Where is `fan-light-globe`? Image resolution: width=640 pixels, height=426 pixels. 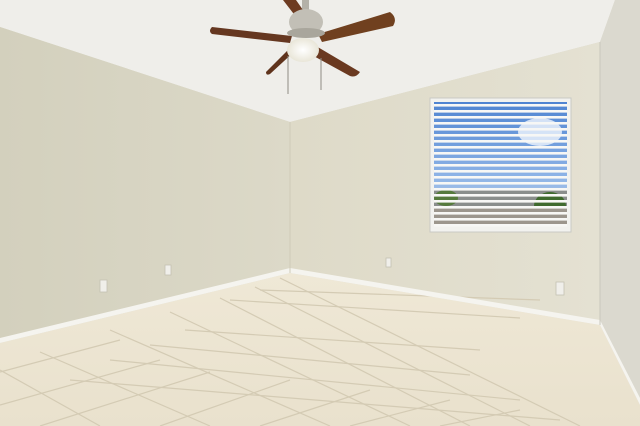 fan-light-globe is located at coordinates (303, 50).